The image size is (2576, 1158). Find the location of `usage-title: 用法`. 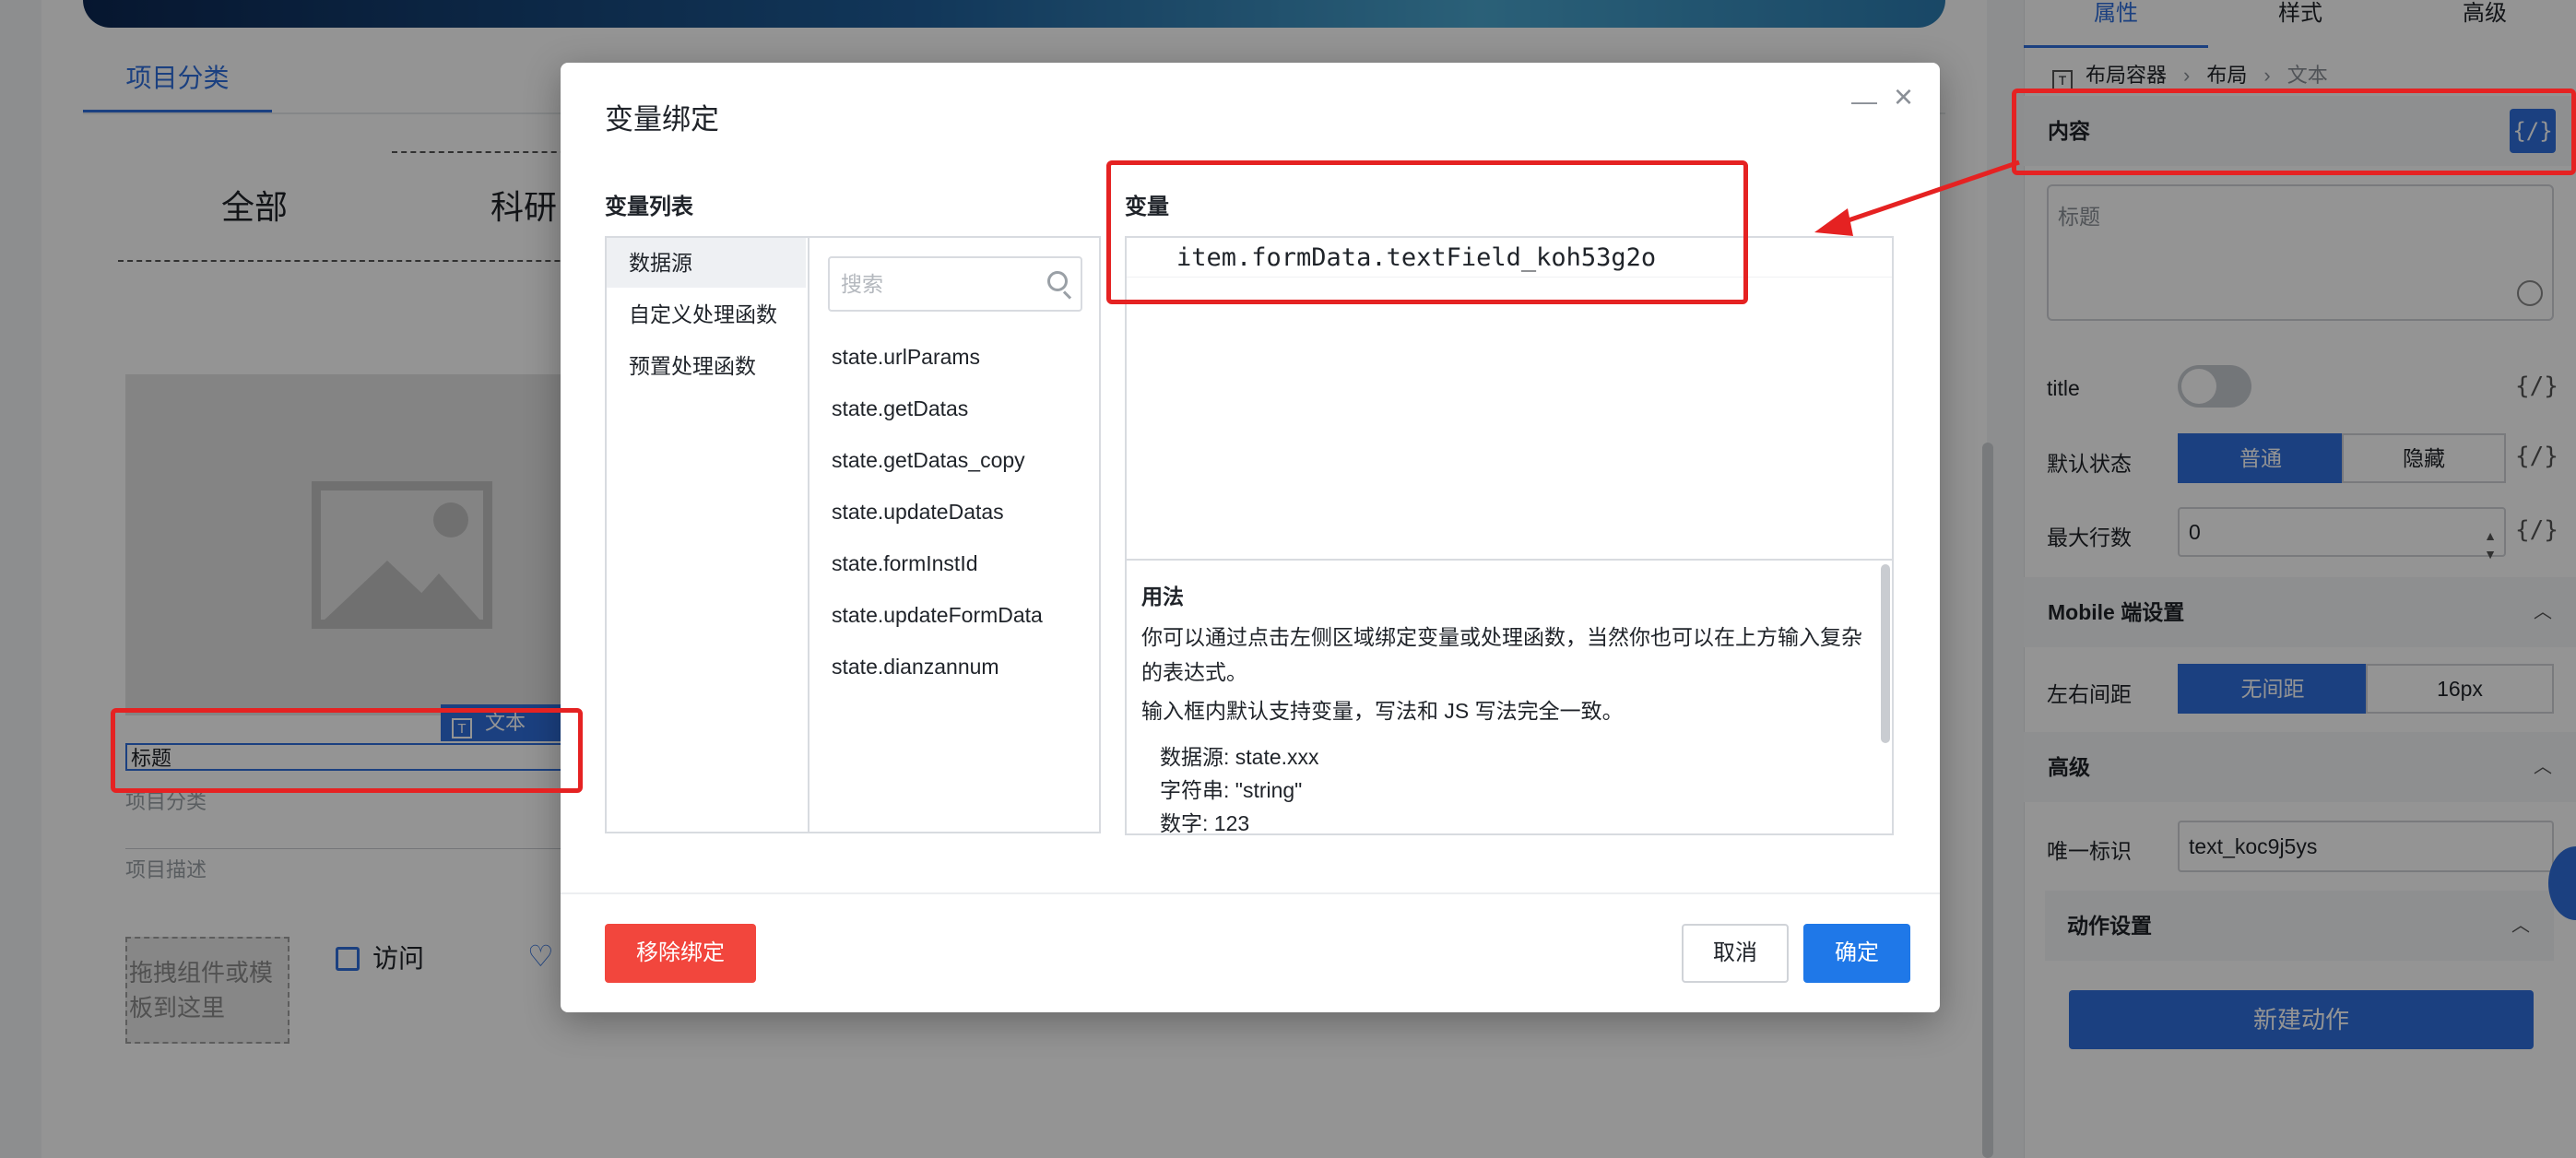

usage-title: 用法 is located at coordinates (1162, 597).